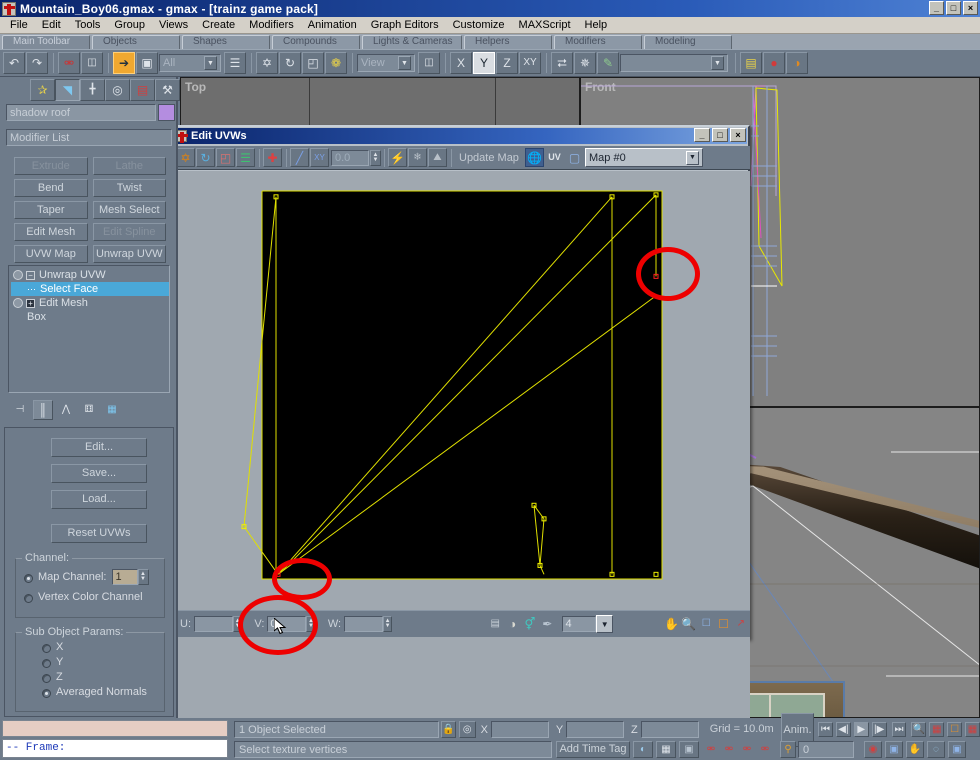 This screenshot has height=760, width=980. I want to click on key-icon: ⚲, so click(788, 749).